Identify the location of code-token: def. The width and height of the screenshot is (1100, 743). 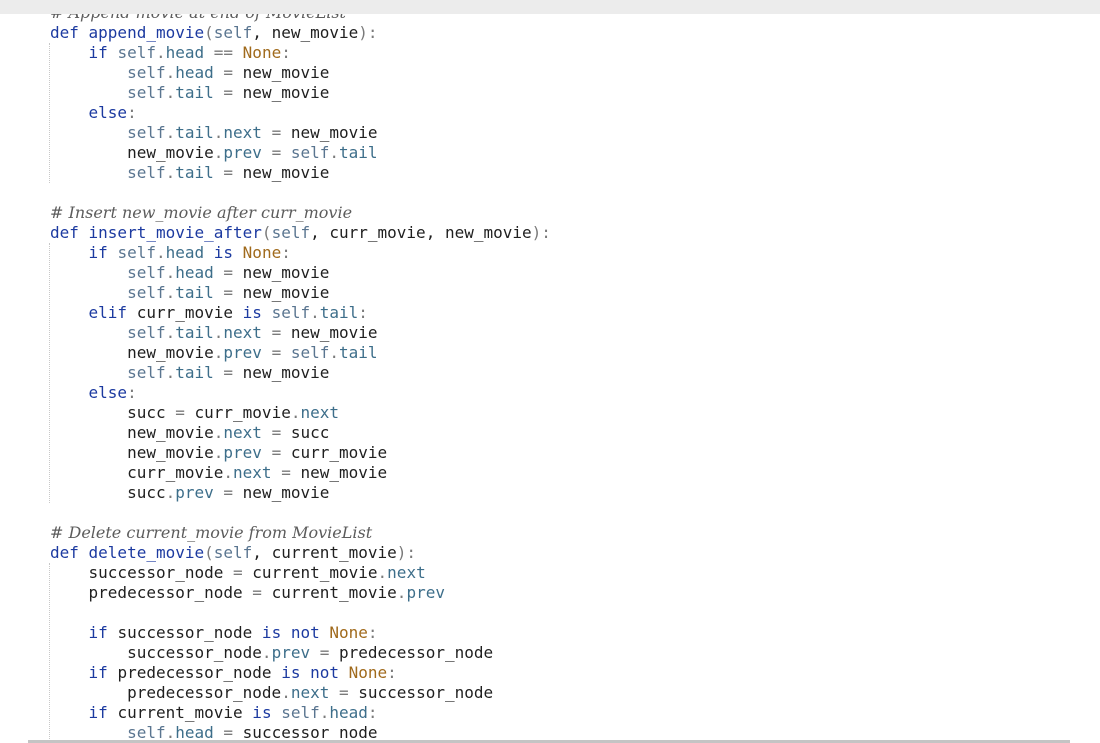
(69, 232).